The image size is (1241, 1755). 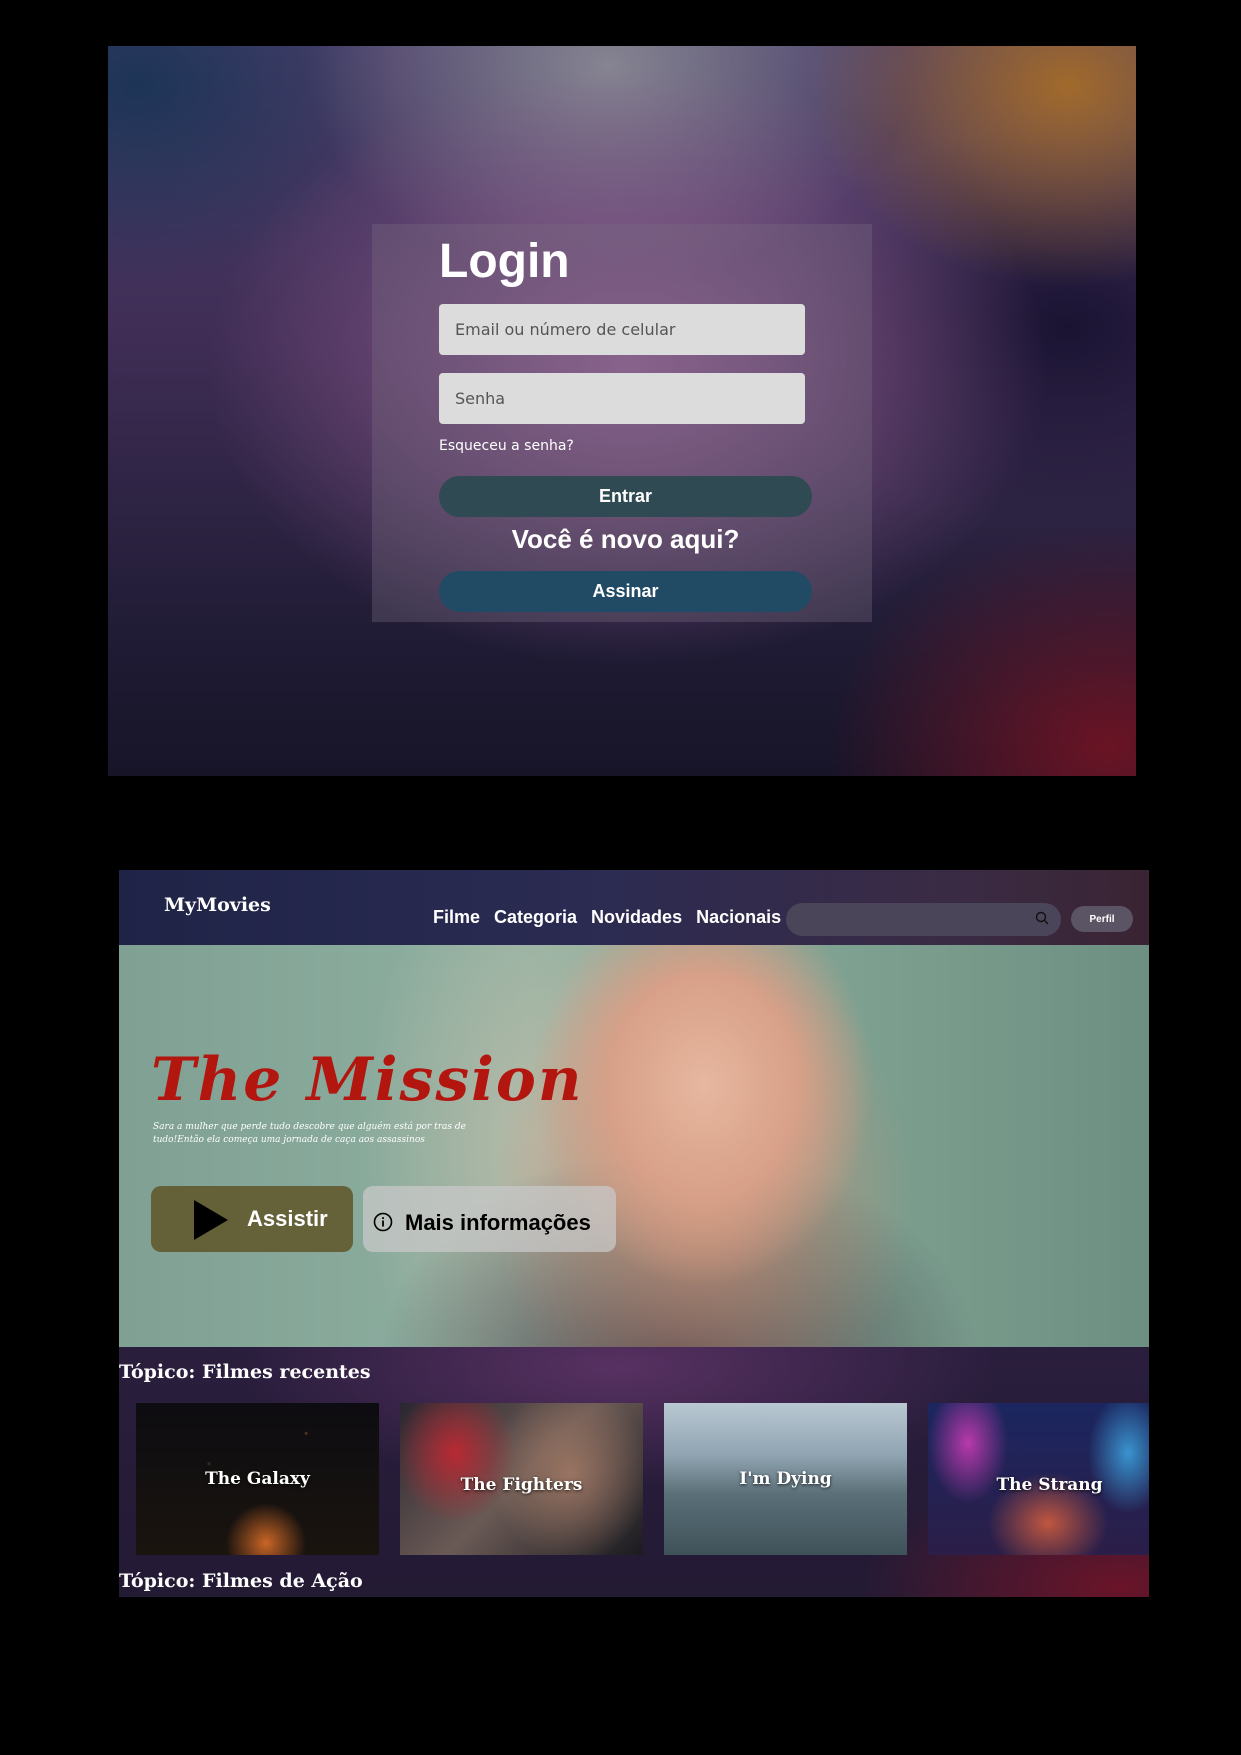 What do you see at coordinates (636, 917) in the screenshot?
I see `nav-item-novidades: Novidades` at bounding box center [636, 917].